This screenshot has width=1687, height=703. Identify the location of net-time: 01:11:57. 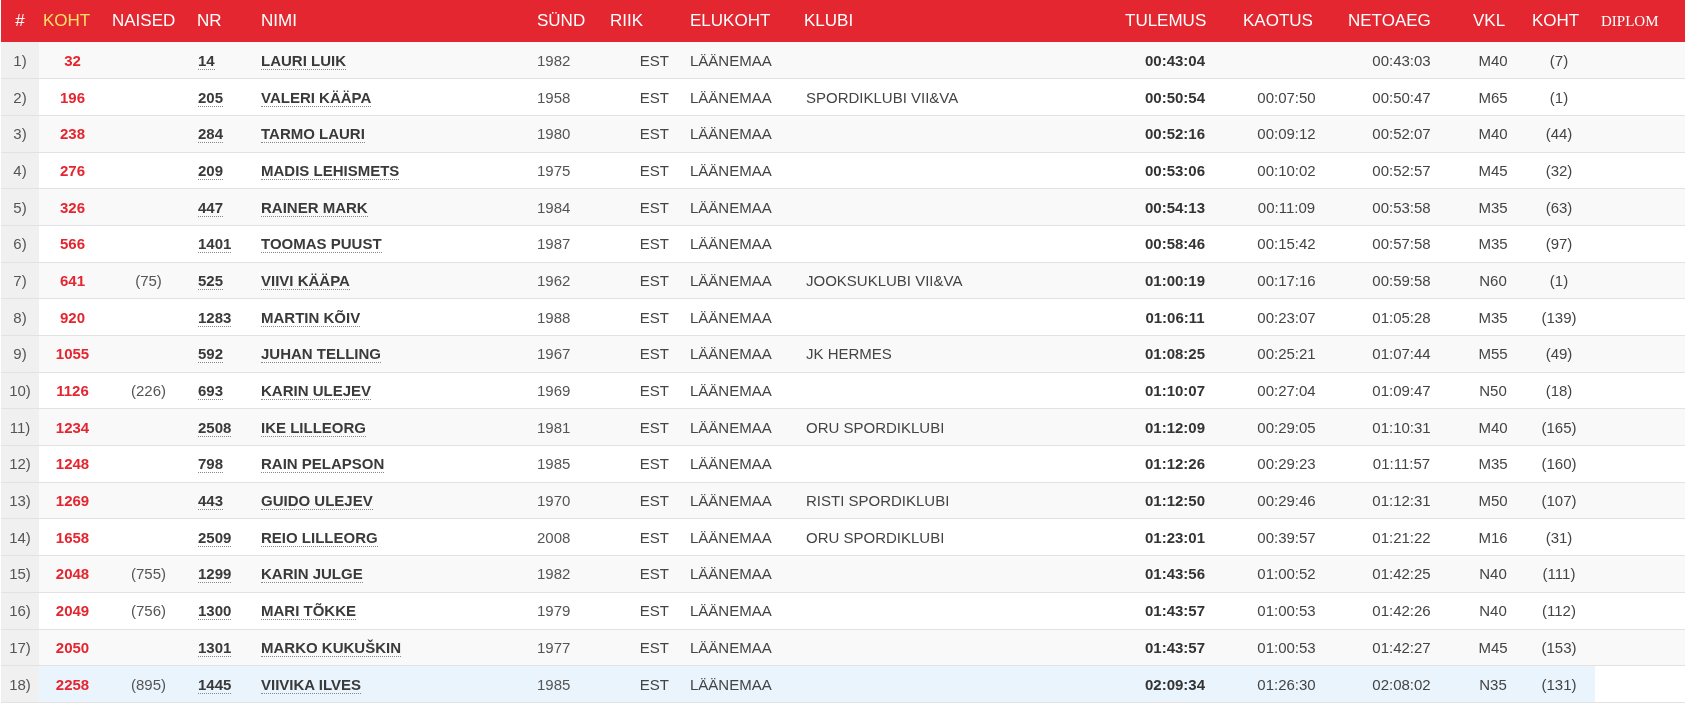
(1401, 464).